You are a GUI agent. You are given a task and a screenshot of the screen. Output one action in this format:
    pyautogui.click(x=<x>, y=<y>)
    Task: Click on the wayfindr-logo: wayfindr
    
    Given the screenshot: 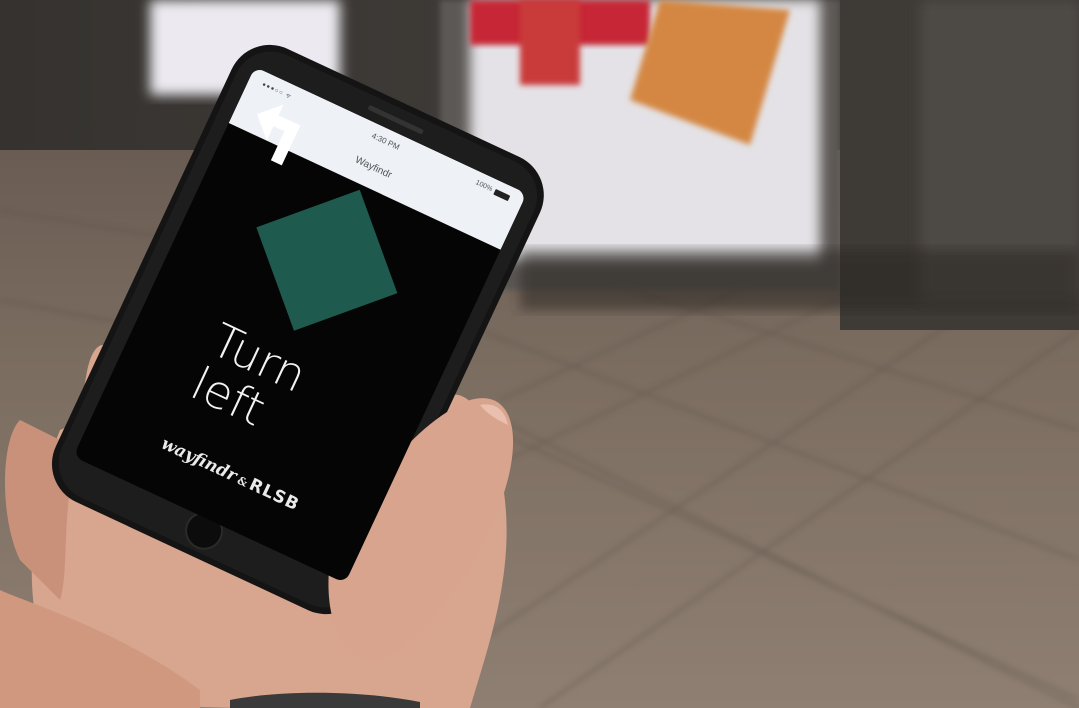 What is the action you would take?
    pyautogui.click(x=198, y=460)
    